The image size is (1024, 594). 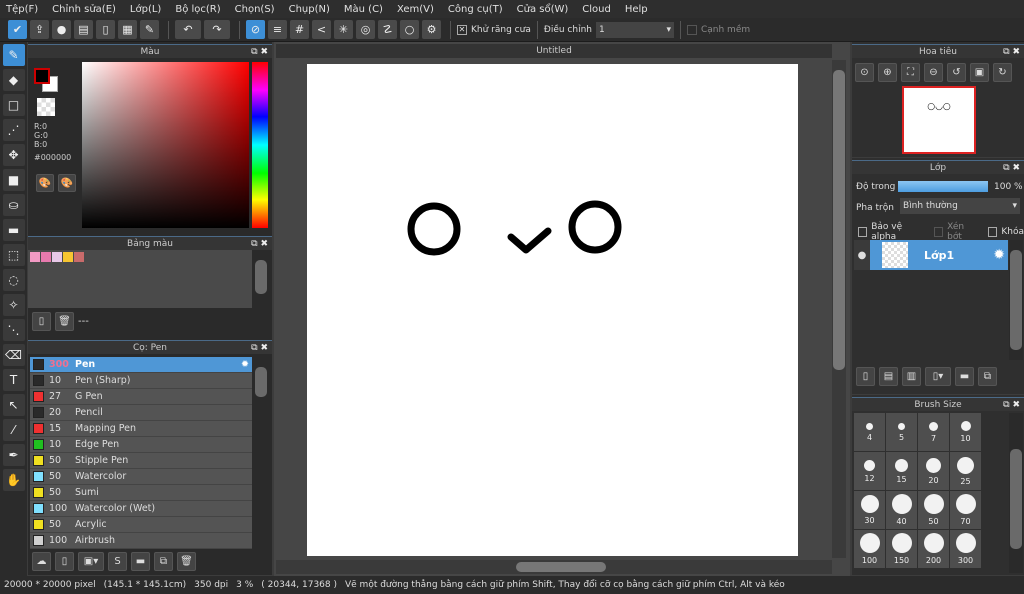 I want to click on flip-icon: ▣, so click(x=979, y=72).